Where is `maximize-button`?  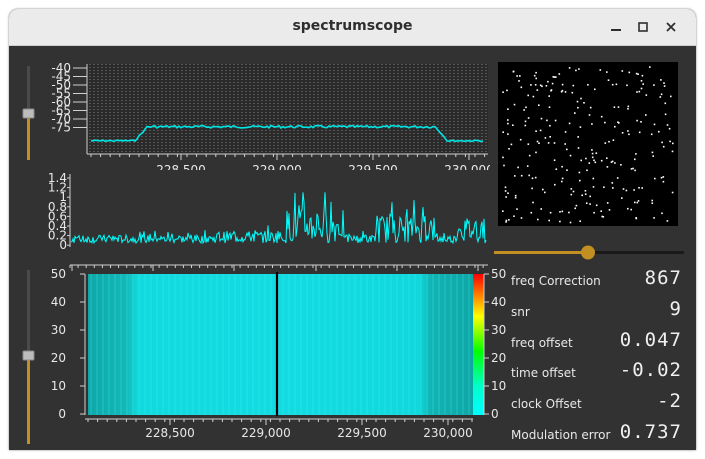
maximize-button is located at coordinates (643, 27).